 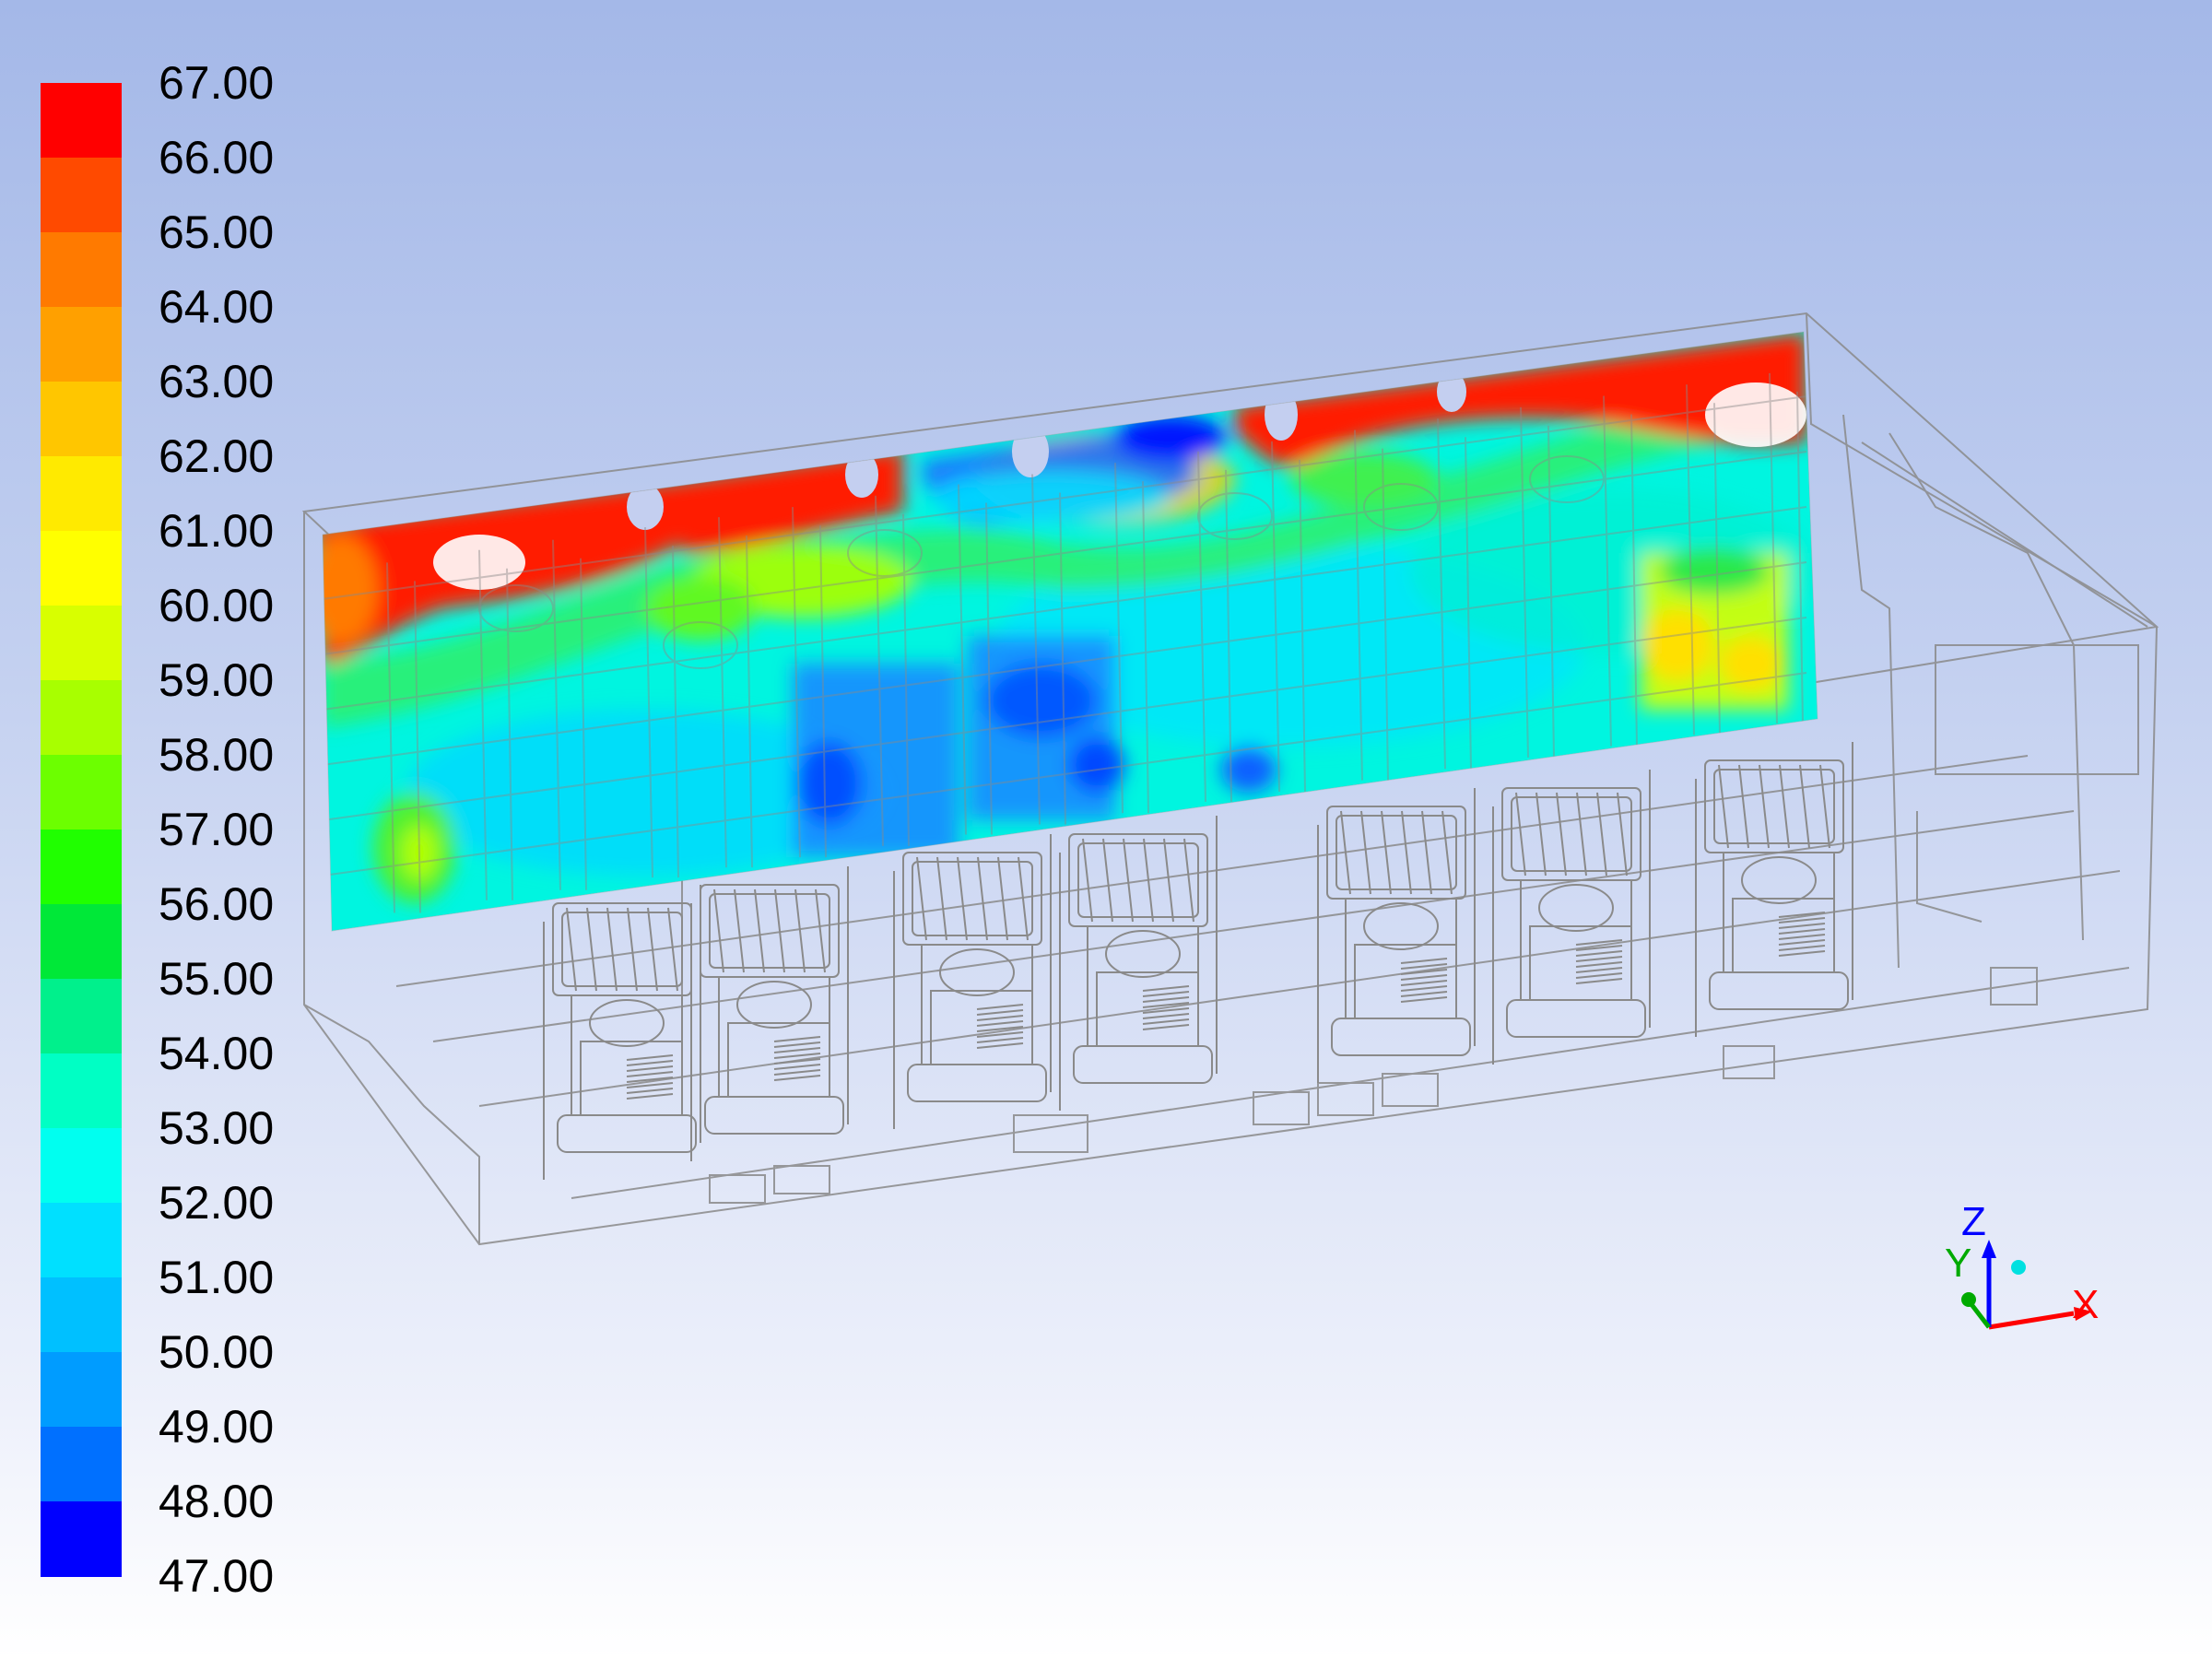 I want to click on y-axis-label: Y, so click(x=1958, y=1263).